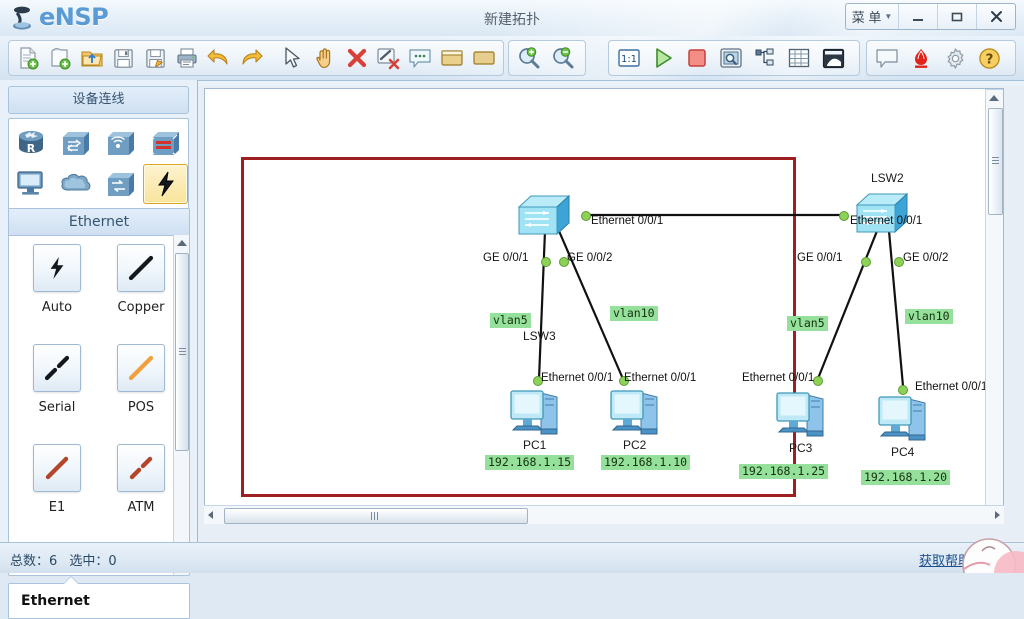 The width and height of the screenshot is (1024, 619). I want to click on select-tool-button, so click(293, 58).